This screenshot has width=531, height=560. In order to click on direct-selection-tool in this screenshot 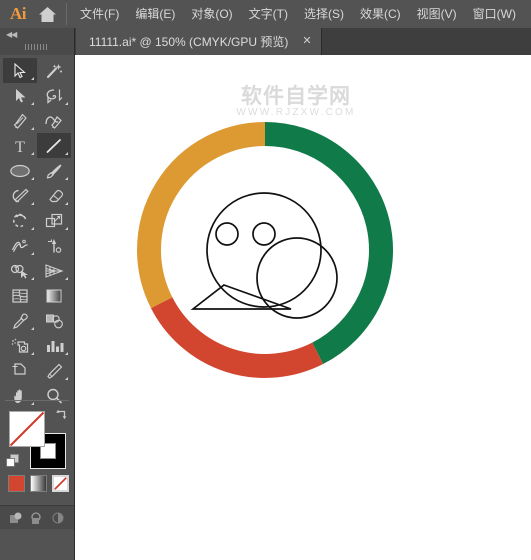, I will do `click(20, 95)`.